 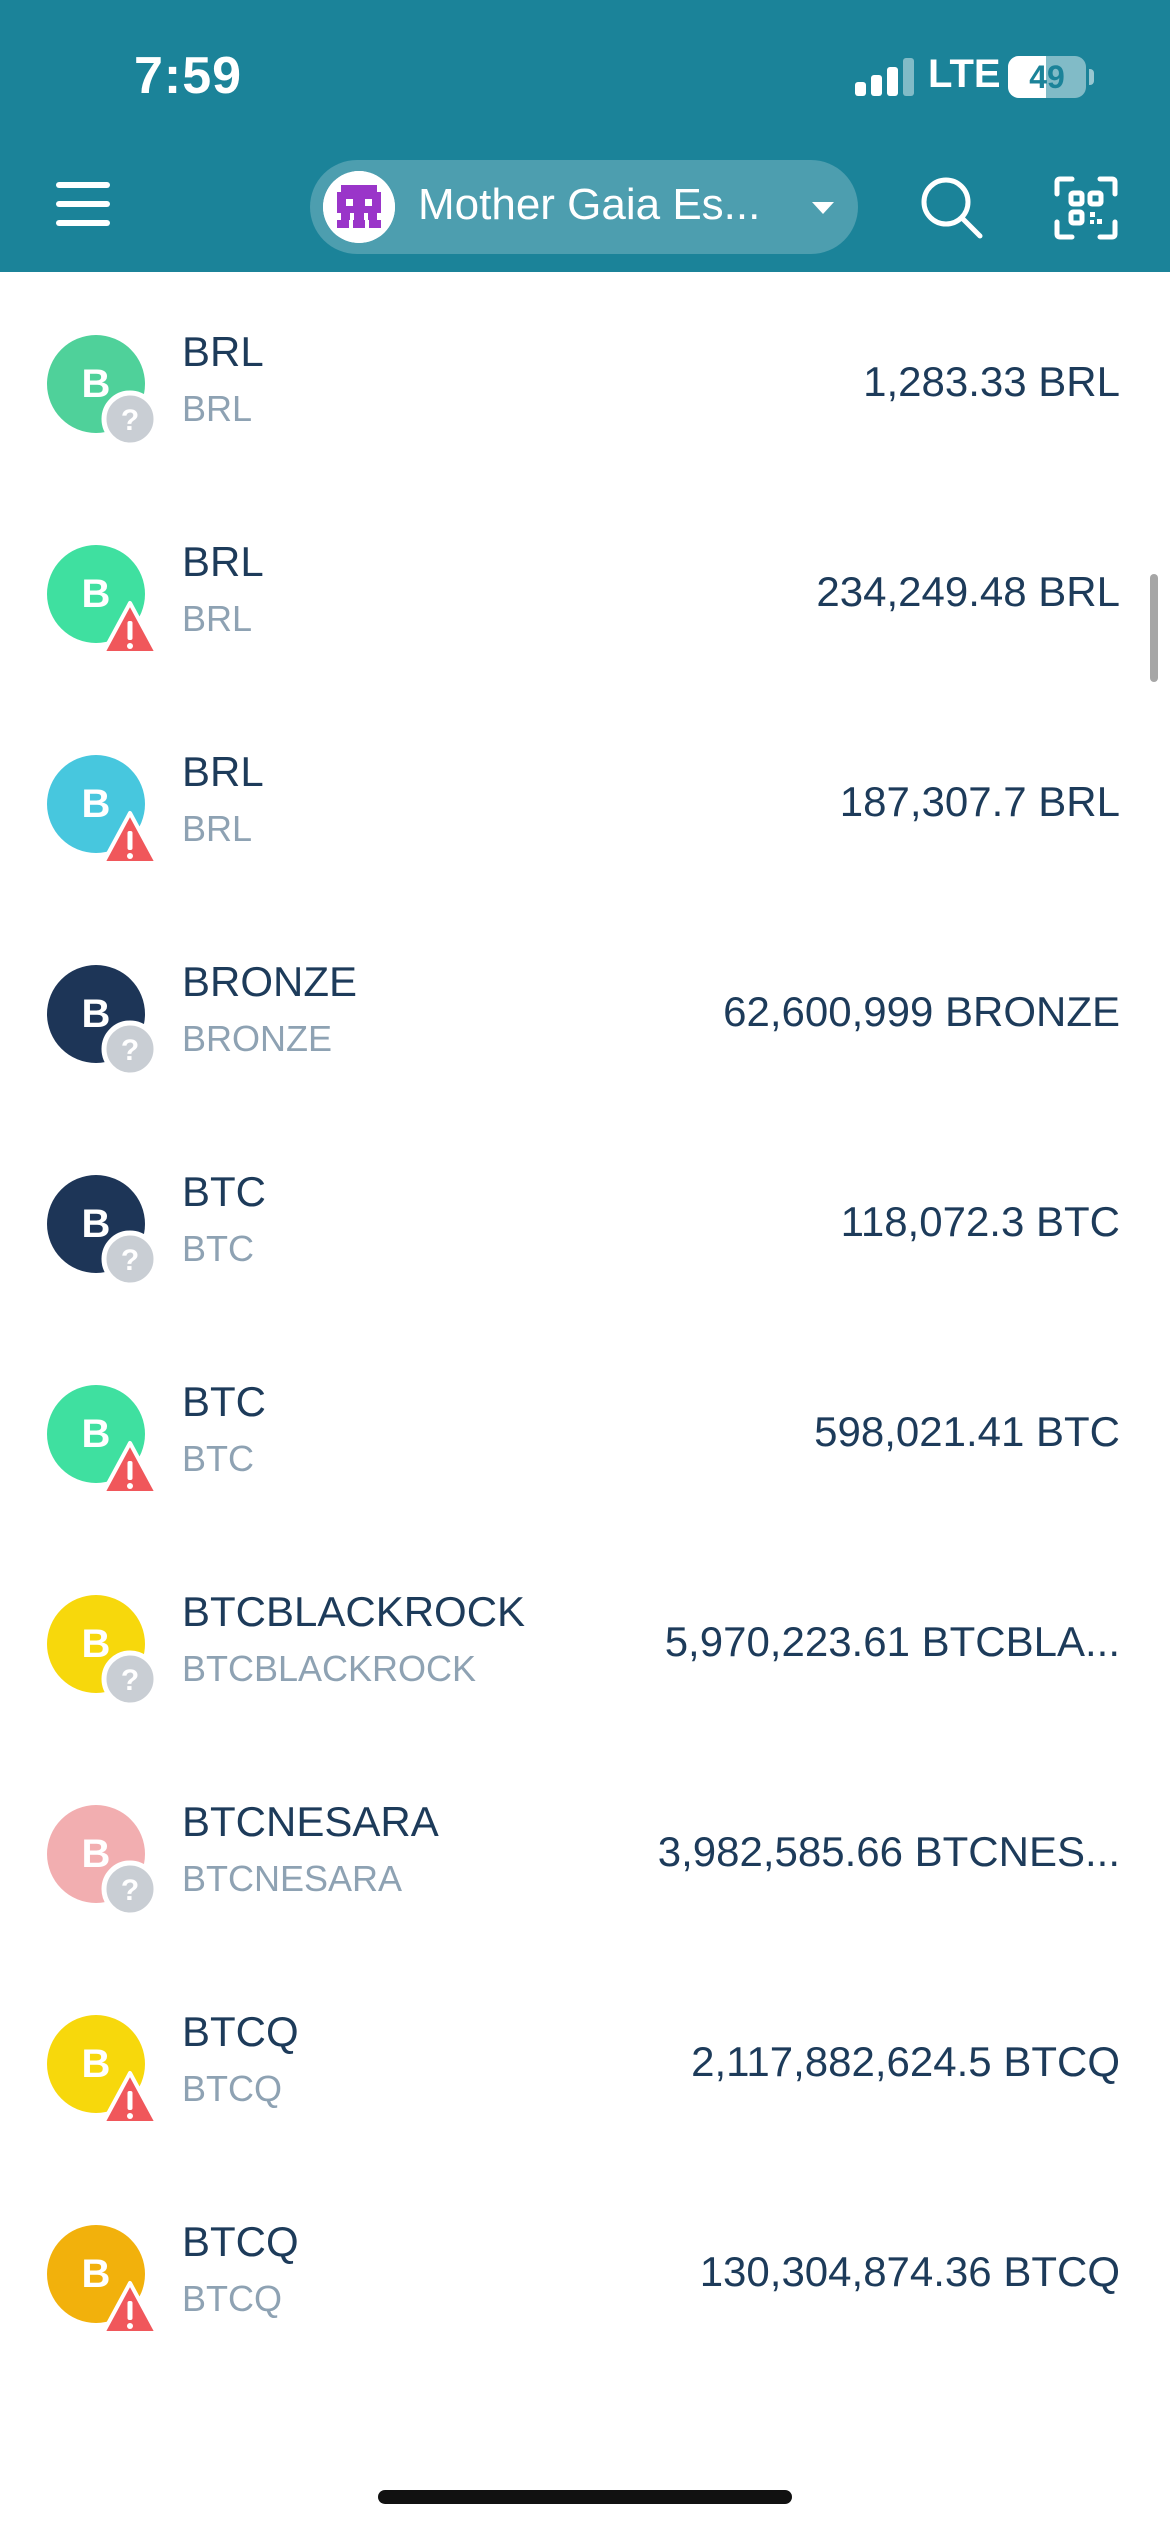 What do you see at coordinates (188, 76) in the screenshot?
I see `status-time: 7:59` at bounding box center [188, 76].